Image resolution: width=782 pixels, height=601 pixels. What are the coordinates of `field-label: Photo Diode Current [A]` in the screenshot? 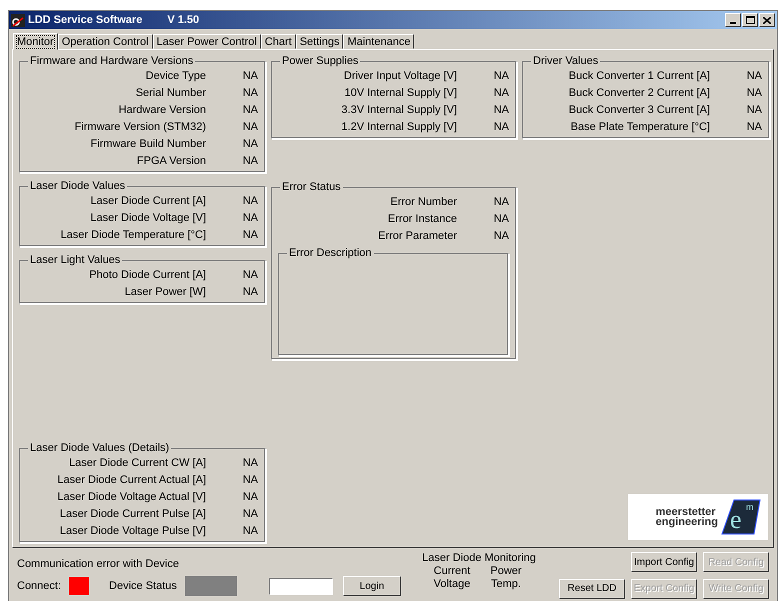 It's located at (147, 274).